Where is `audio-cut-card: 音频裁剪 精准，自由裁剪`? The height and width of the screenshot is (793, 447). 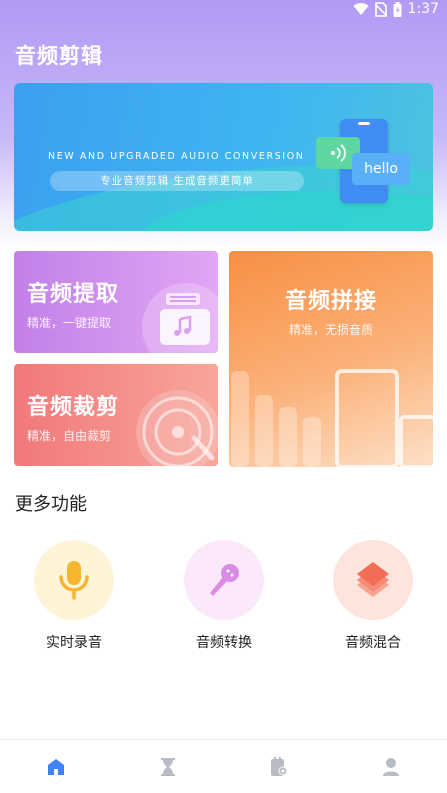 audio-cut-card: 音频裁剪 精准，自由裁剪 is located at coordinates (116, 415).